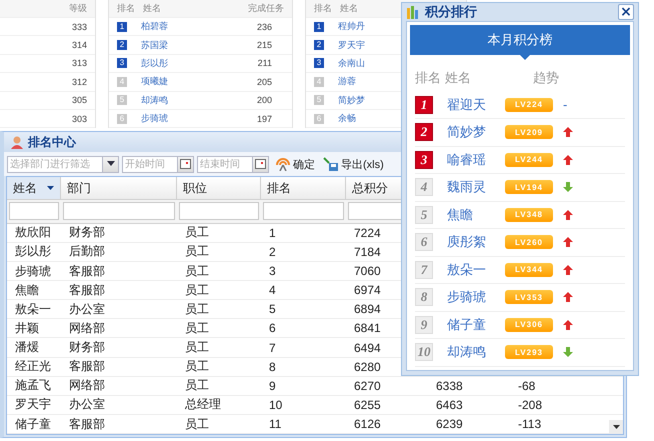  I want to click on name-link: 魏雨灵, so click(476, 187).